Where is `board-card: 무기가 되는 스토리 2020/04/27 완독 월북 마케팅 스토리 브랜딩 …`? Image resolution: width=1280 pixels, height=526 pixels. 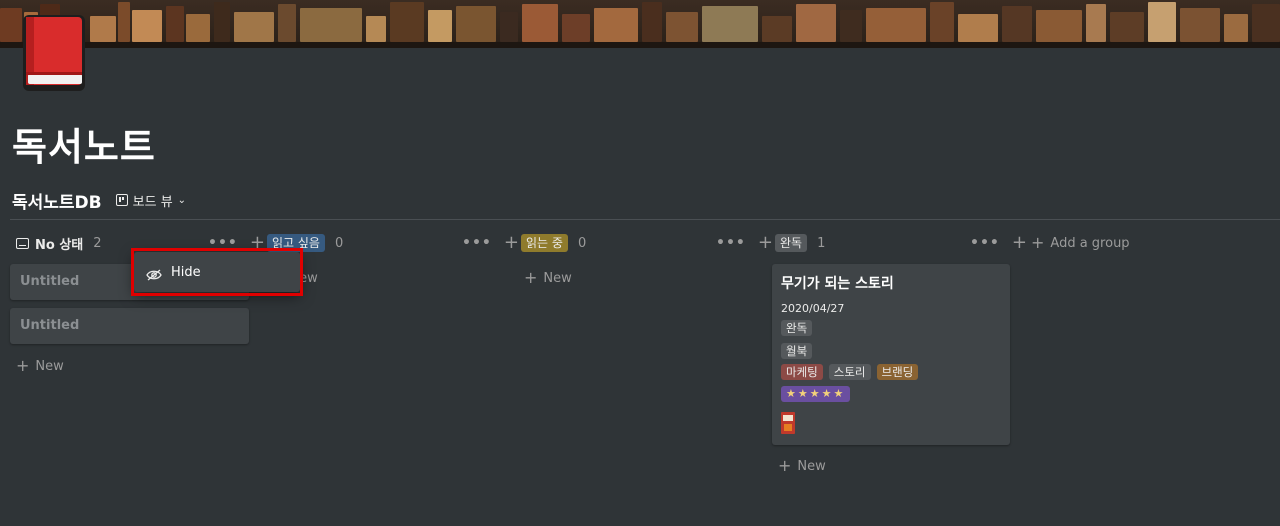 board-card: 무기가 되는 스토리 2020/04/27 완독 월북 마케팅 스토리 브랜딩 … is located at coordinates (891, 354).